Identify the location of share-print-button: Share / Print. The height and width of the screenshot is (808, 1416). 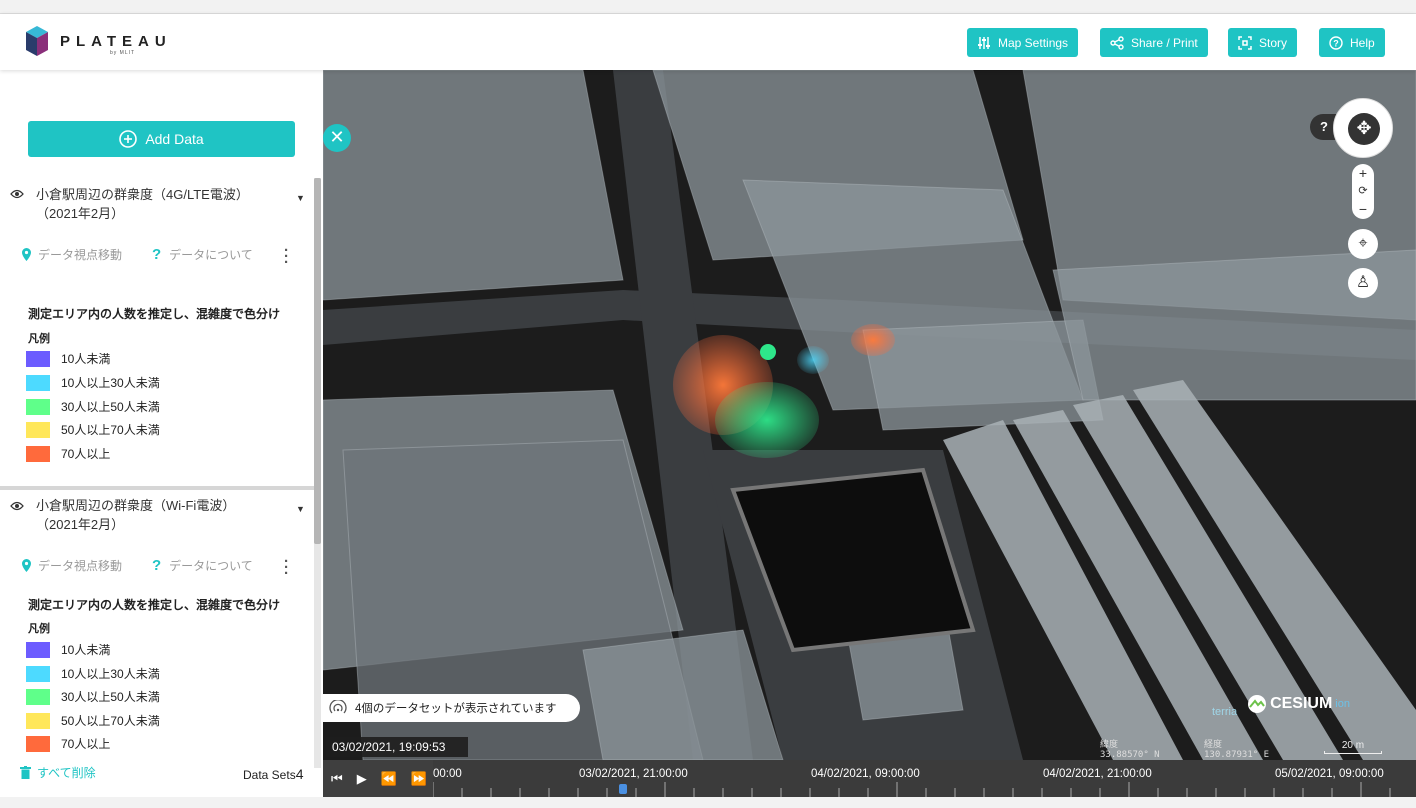
(1154, 42).